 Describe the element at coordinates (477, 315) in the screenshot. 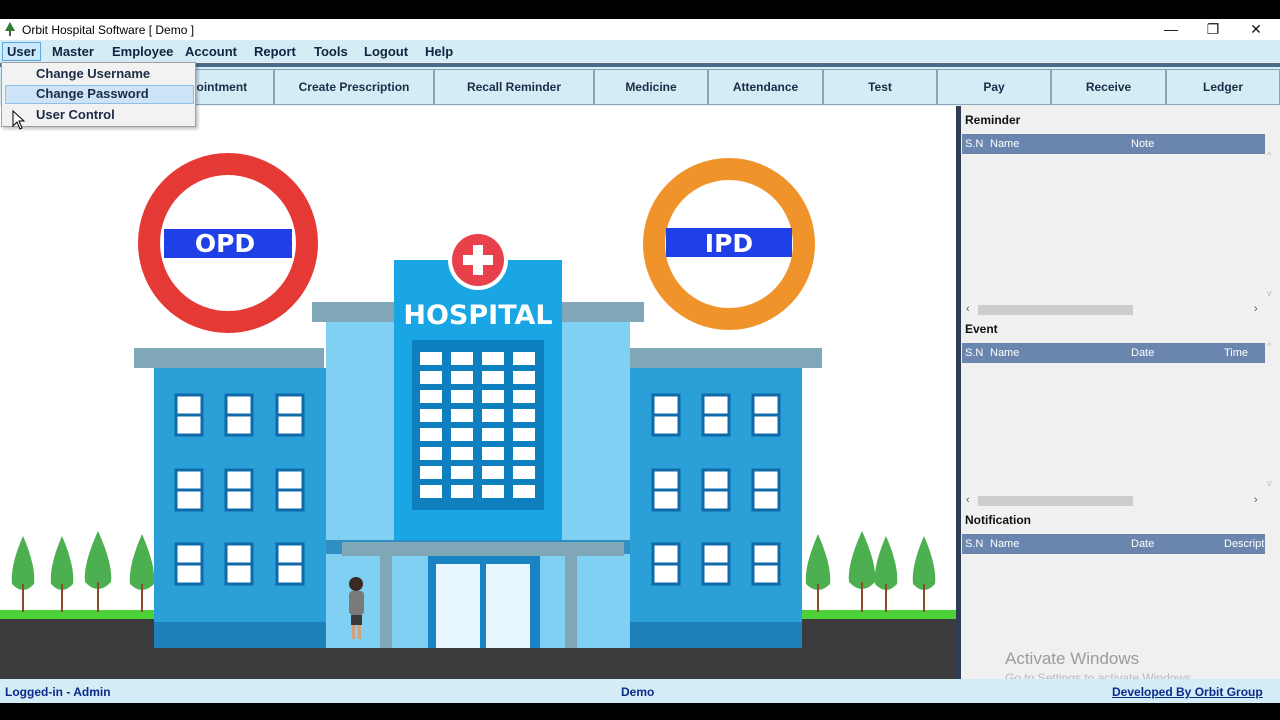

I see `hospital-sign-text: HOSPITAL` at that location.